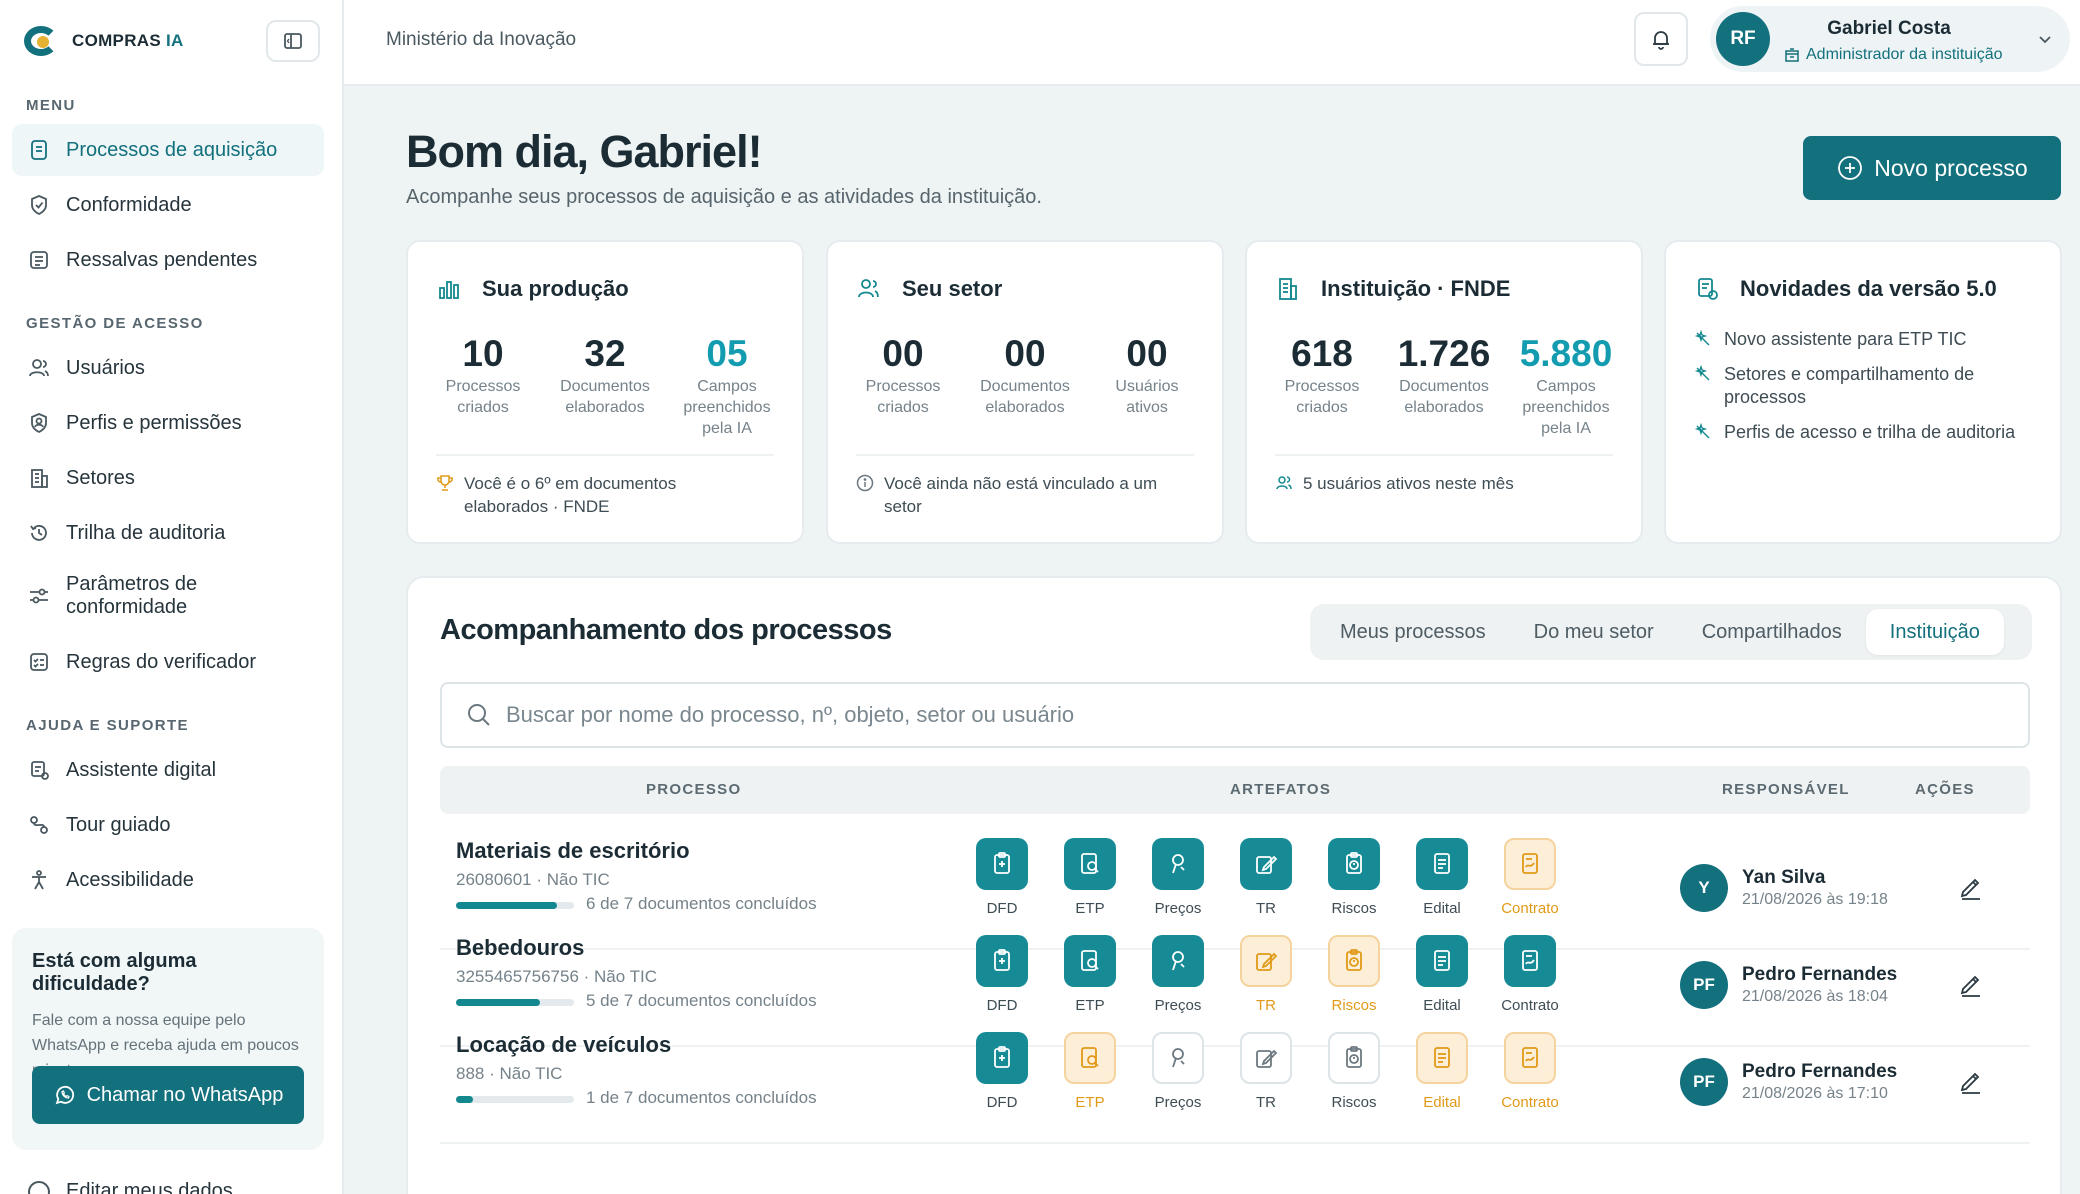 The image size is (2080, 1194). What do you see at coordinates (520, 948) in the screenshot?
I see `process-name: Bebedouros` at bounding box center [520, 948].